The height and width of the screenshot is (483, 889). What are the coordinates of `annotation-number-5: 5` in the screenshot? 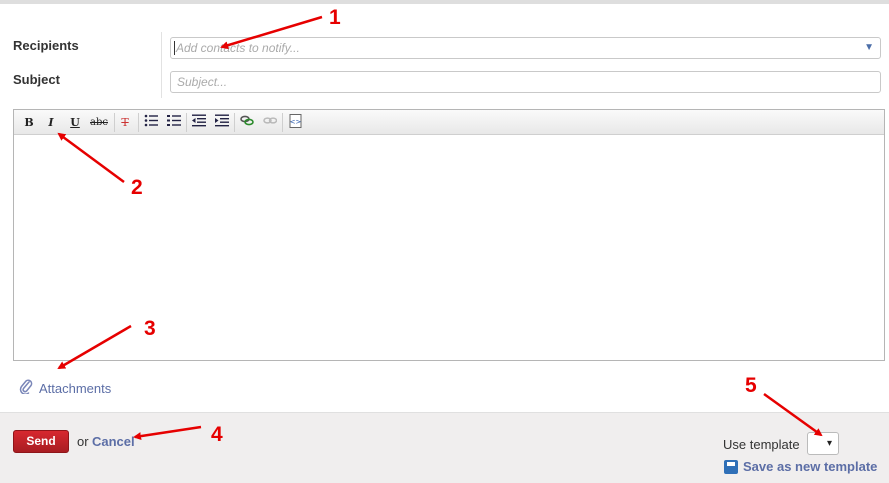 It's located at (751, 385).